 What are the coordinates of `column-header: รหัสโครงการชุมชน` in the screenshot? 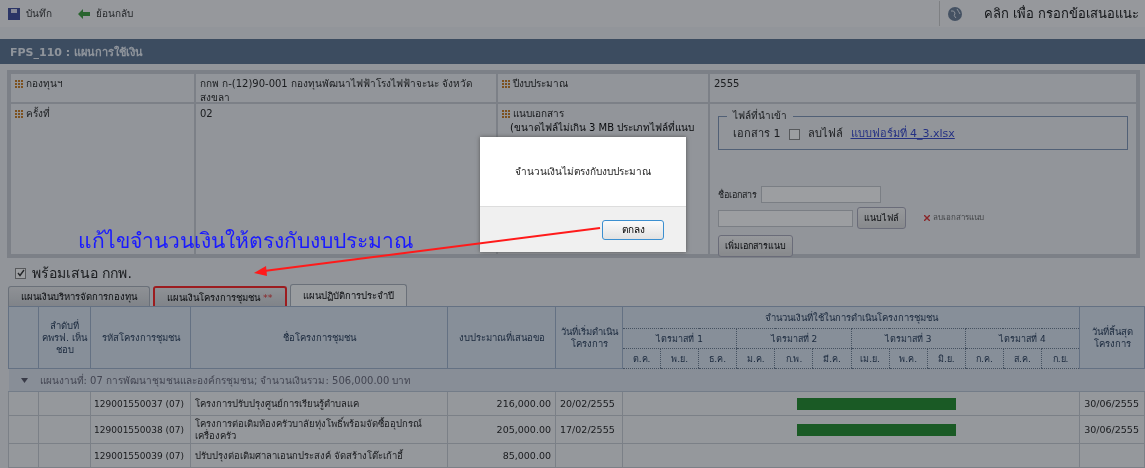 It's located at (140, 337).